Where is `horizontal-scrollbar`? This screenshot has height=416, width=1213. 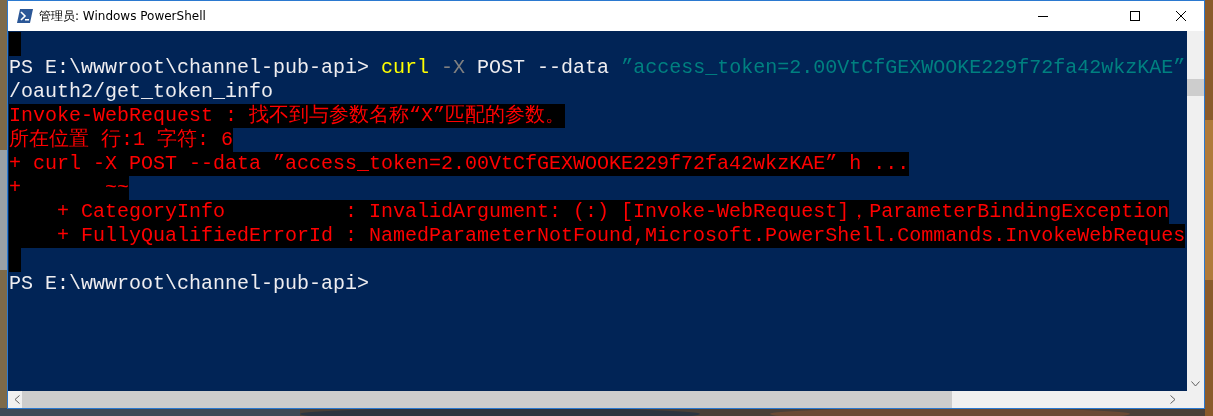 horizontal-scrollbar is located at coordinates (606, 399).